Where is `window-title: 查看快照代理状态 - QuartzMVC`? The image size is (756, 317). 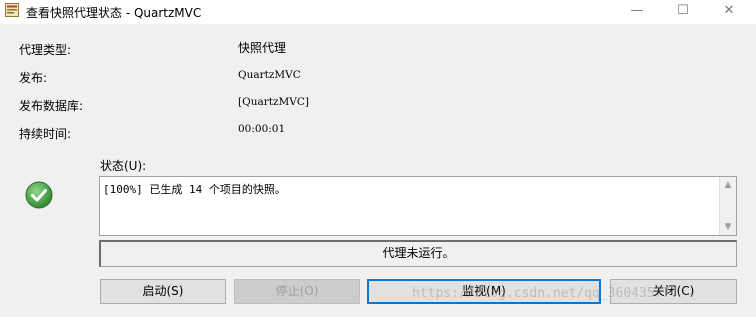
window-title: 查看快照代理状态 - QuartzMVC is located at coordinates (114, 13).